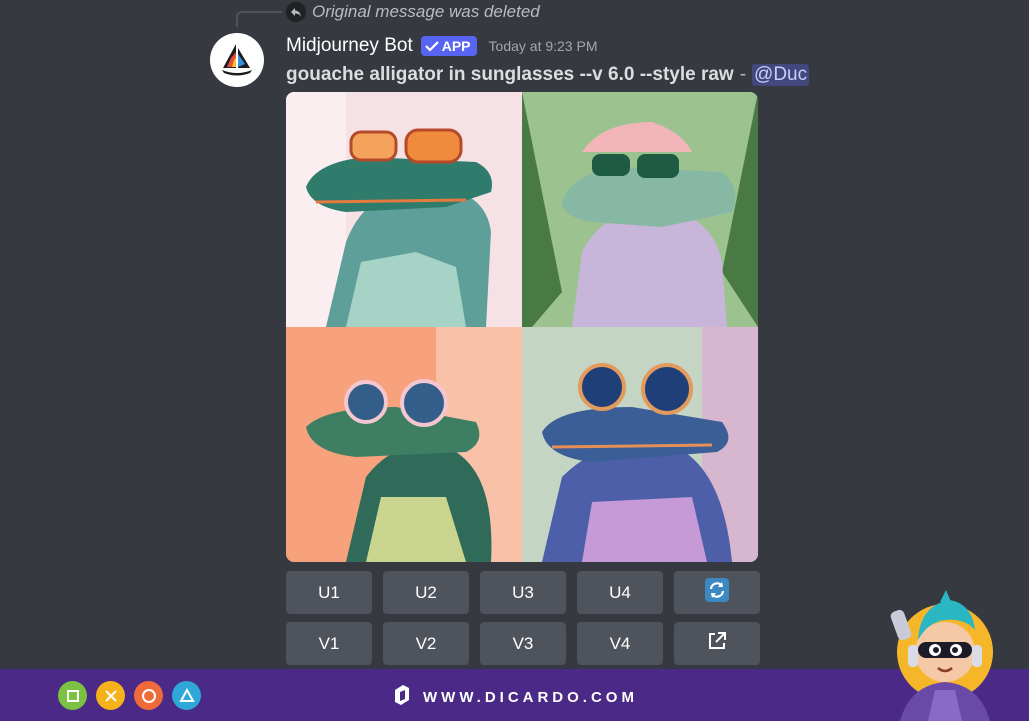  I want to click on upscale-button-row: U1 U2 U3 U4, so click(523, 592).